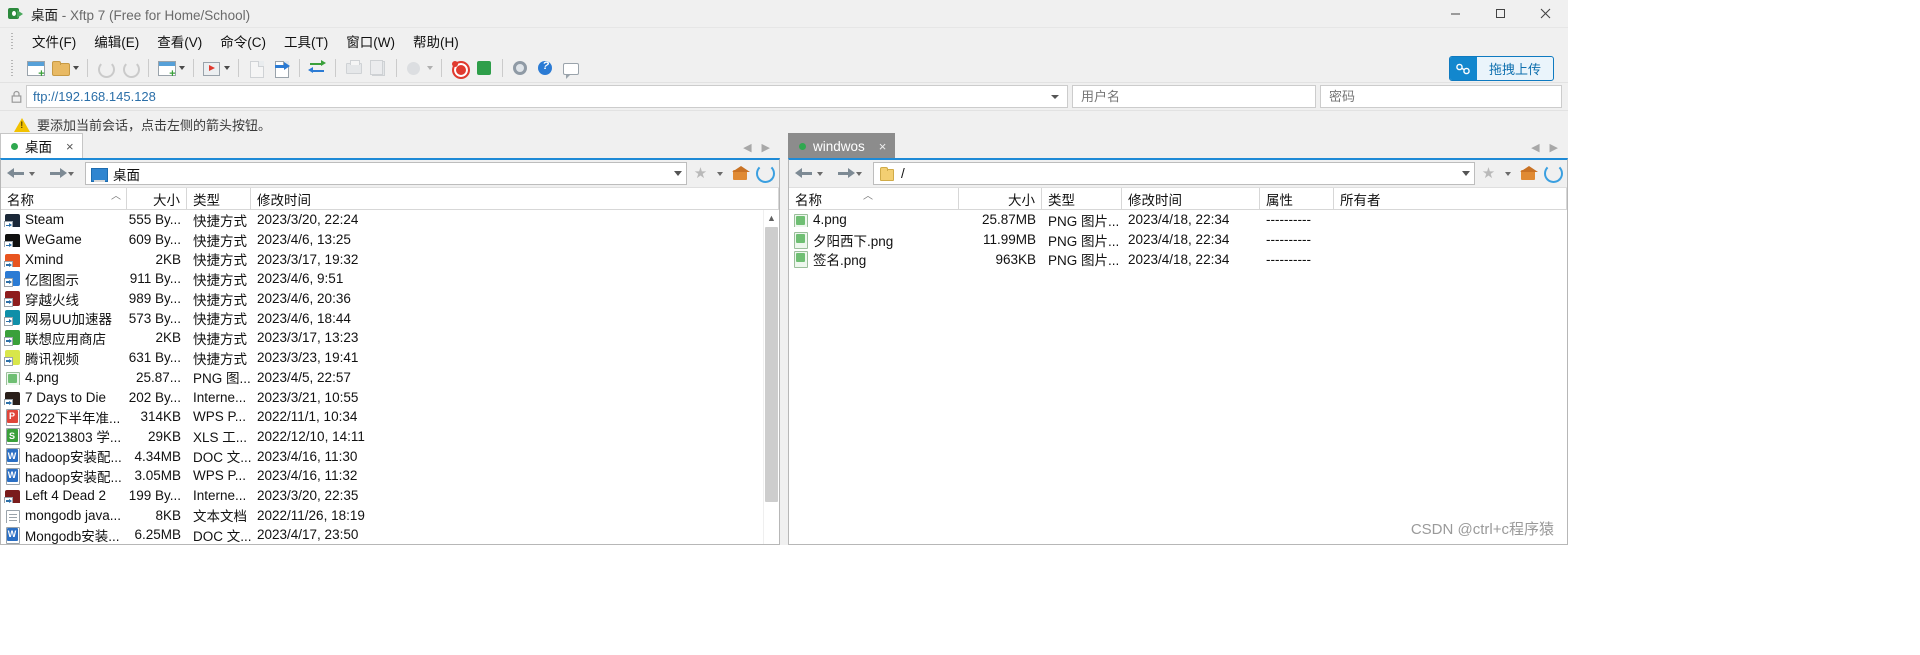  I want to click on password-input, so click(1441, 96).